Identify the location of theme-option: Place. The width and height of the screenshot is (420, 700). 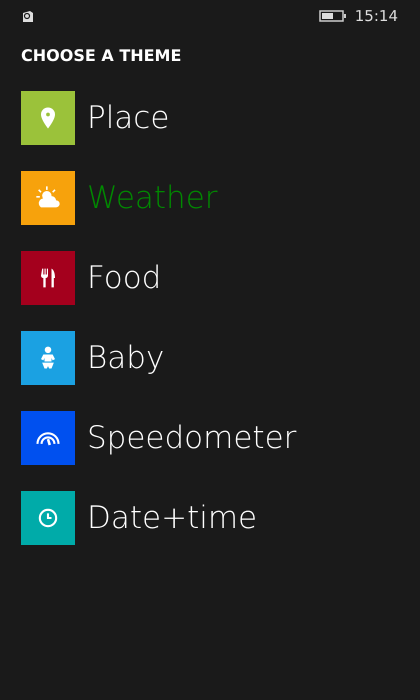
(128, 118).